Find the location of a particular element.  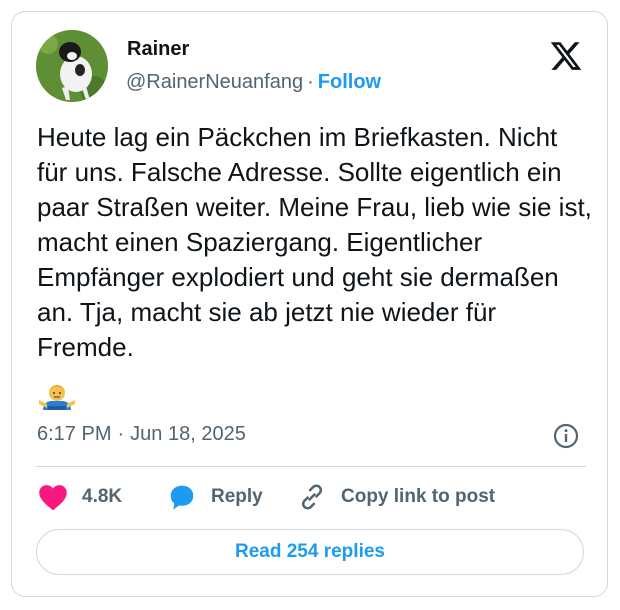

author-handle-row: @RainerNeuanfang · Follow is located at coordinates (253, 82).